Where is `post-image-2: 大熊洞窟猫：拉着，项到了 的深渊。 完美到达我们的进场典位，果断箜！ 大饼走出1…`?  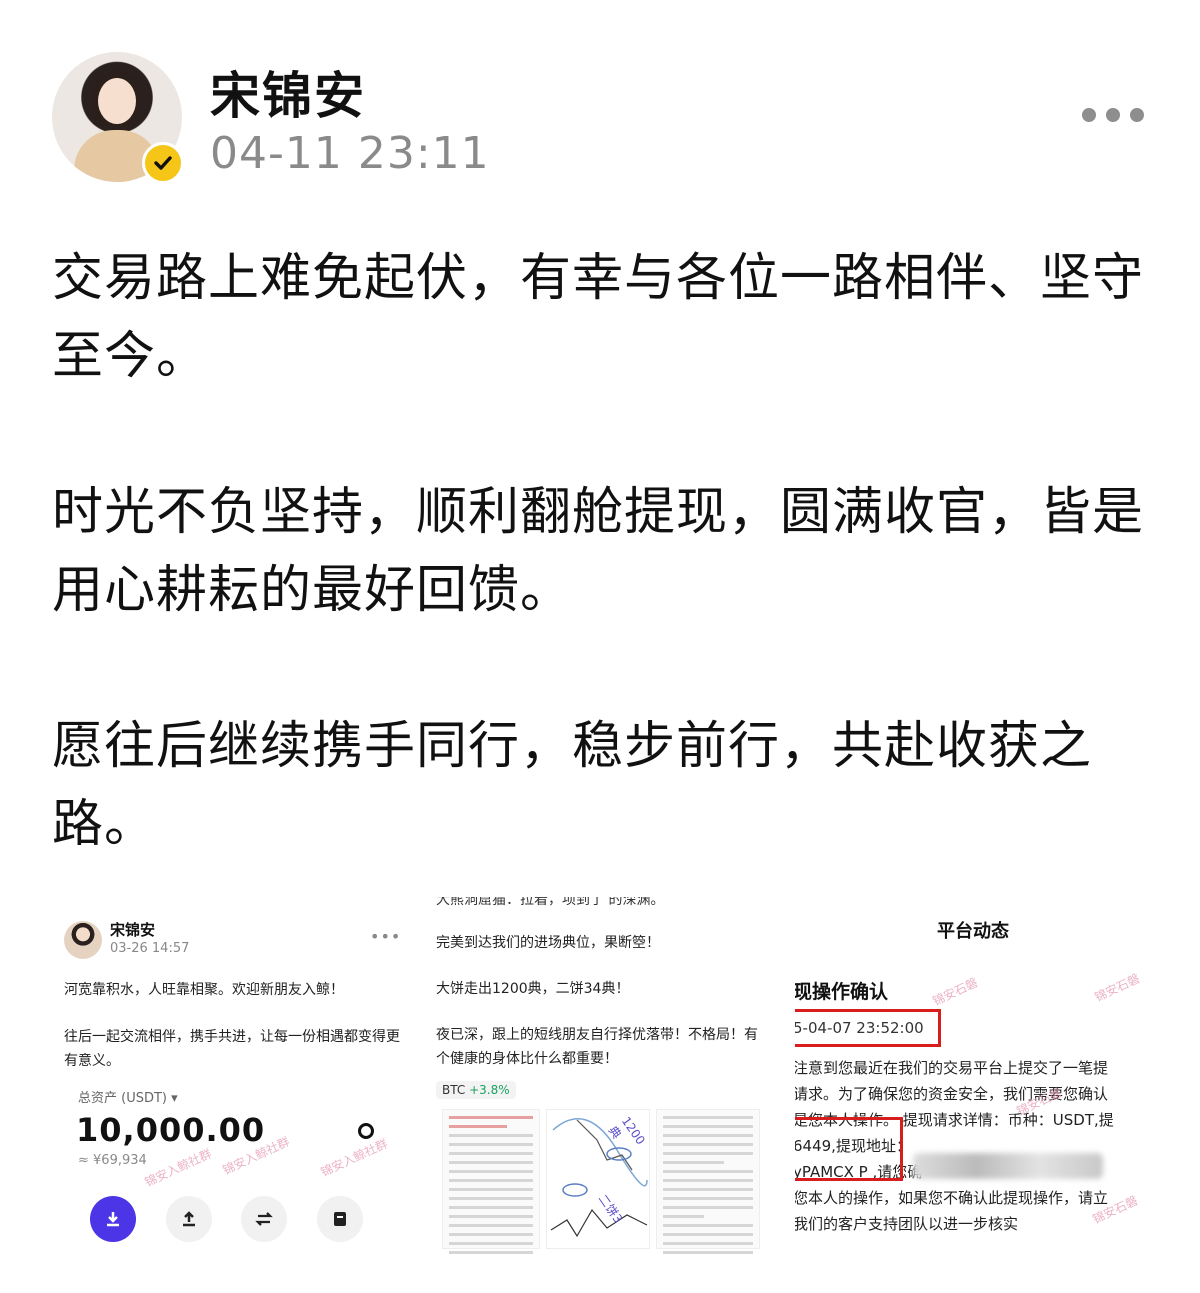
post-image-2: 大熊洞窟猫：拉着，项到了 的深渊。 完美到达我们的进场典位，果断箜！ 大饼走出1… is located at coordinates (613, 1076).